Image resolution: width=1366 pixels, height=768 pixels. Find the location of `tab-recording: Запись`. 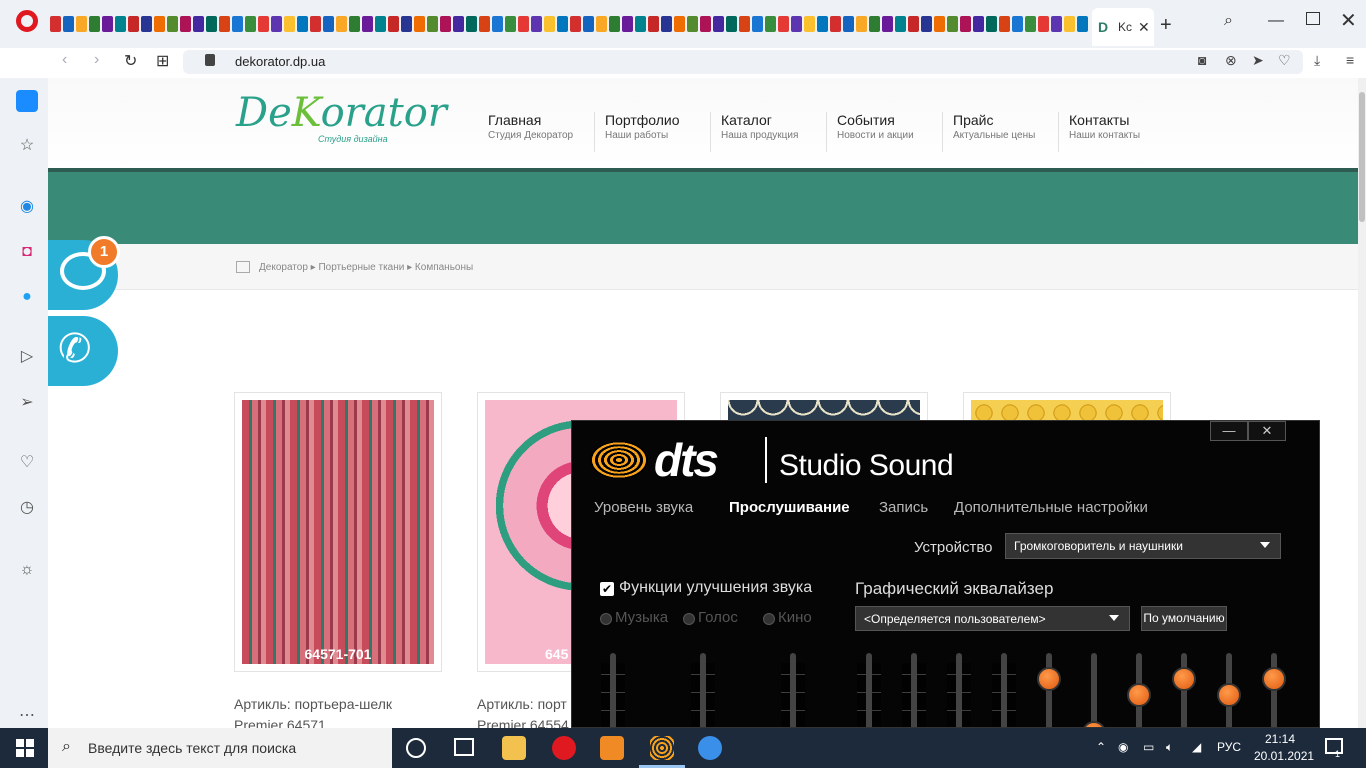

tab-recording: Запись is located at coordinates (903, 507).